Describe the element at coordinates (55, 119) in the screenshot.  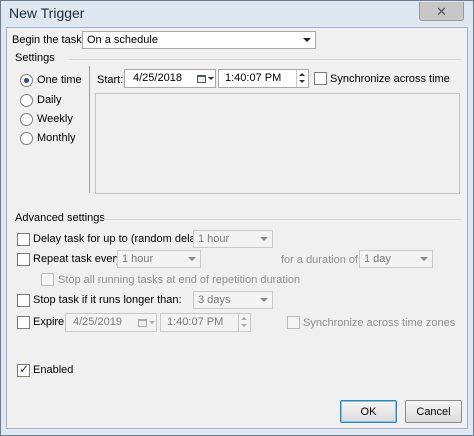
I see `radio-weekly-label: Weekly` at that location.